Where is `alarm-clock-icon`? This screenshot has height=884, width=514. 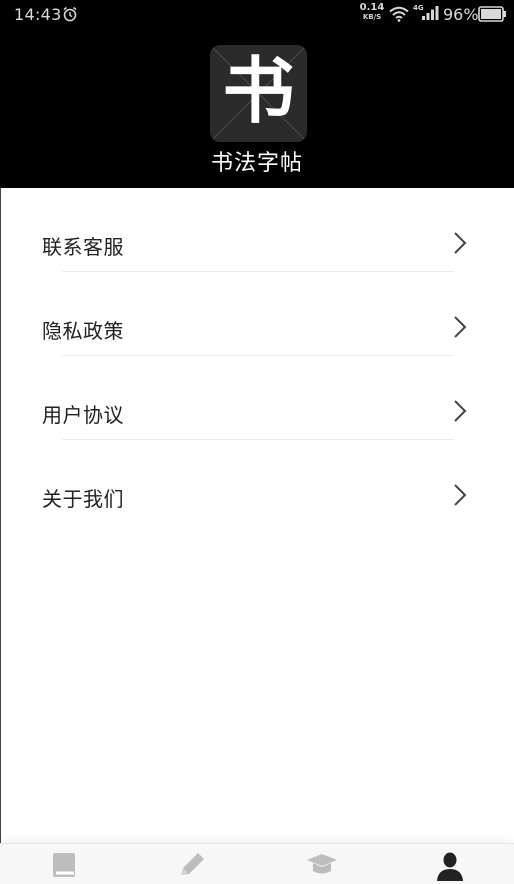 alarm-clock-icon is located at coordinates (70, 14).